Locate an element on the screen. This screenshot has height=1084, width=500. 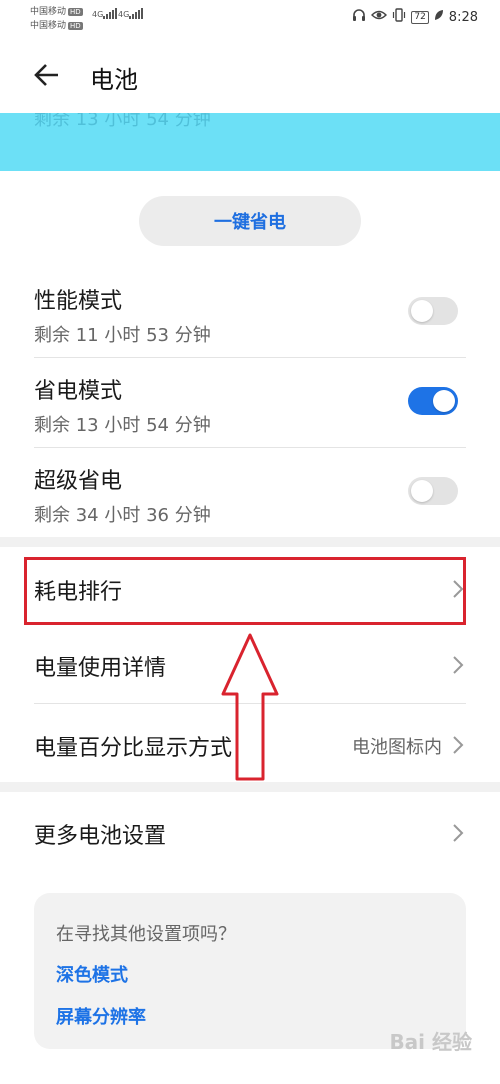
mode-name: 省电模式 is located at coordinates (78, 391).